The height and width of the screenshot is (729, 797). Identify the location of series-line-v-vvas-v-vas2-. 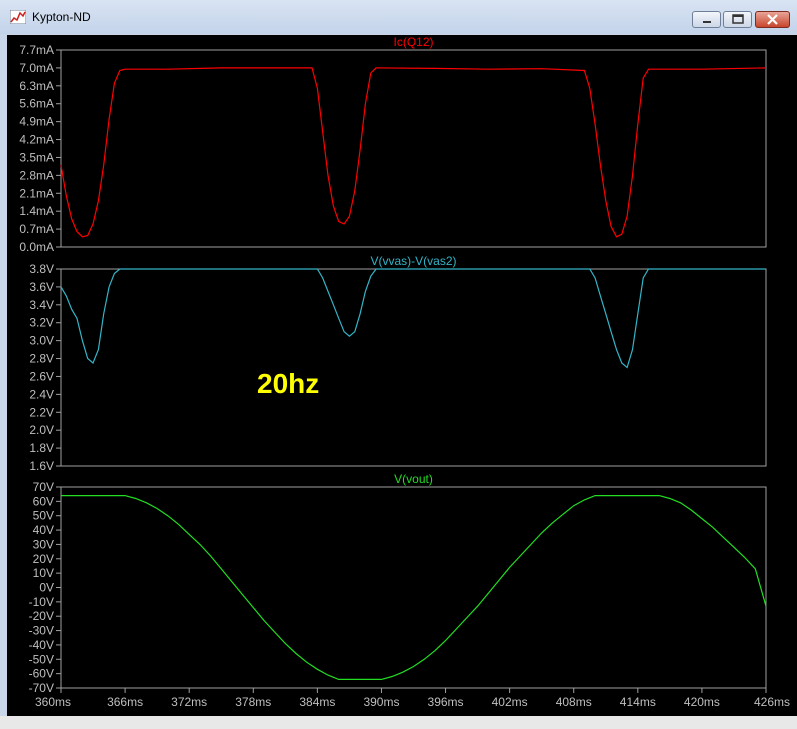
(413, 318).